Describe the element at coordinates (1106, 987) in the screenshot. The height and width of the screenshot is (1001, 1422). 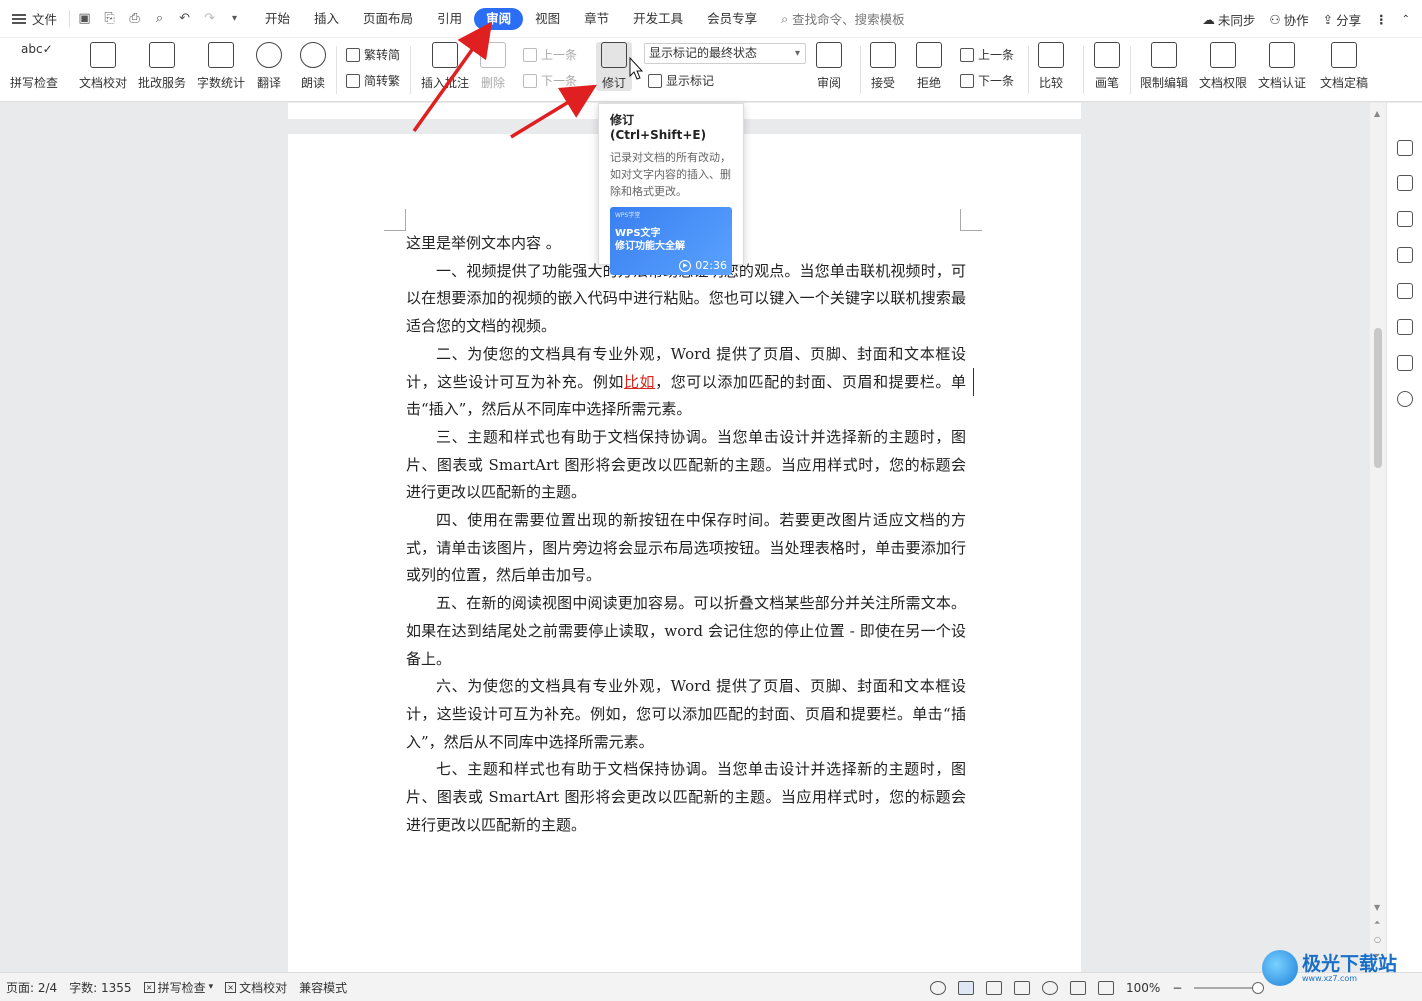
I see `fit-page-icon` at that location.